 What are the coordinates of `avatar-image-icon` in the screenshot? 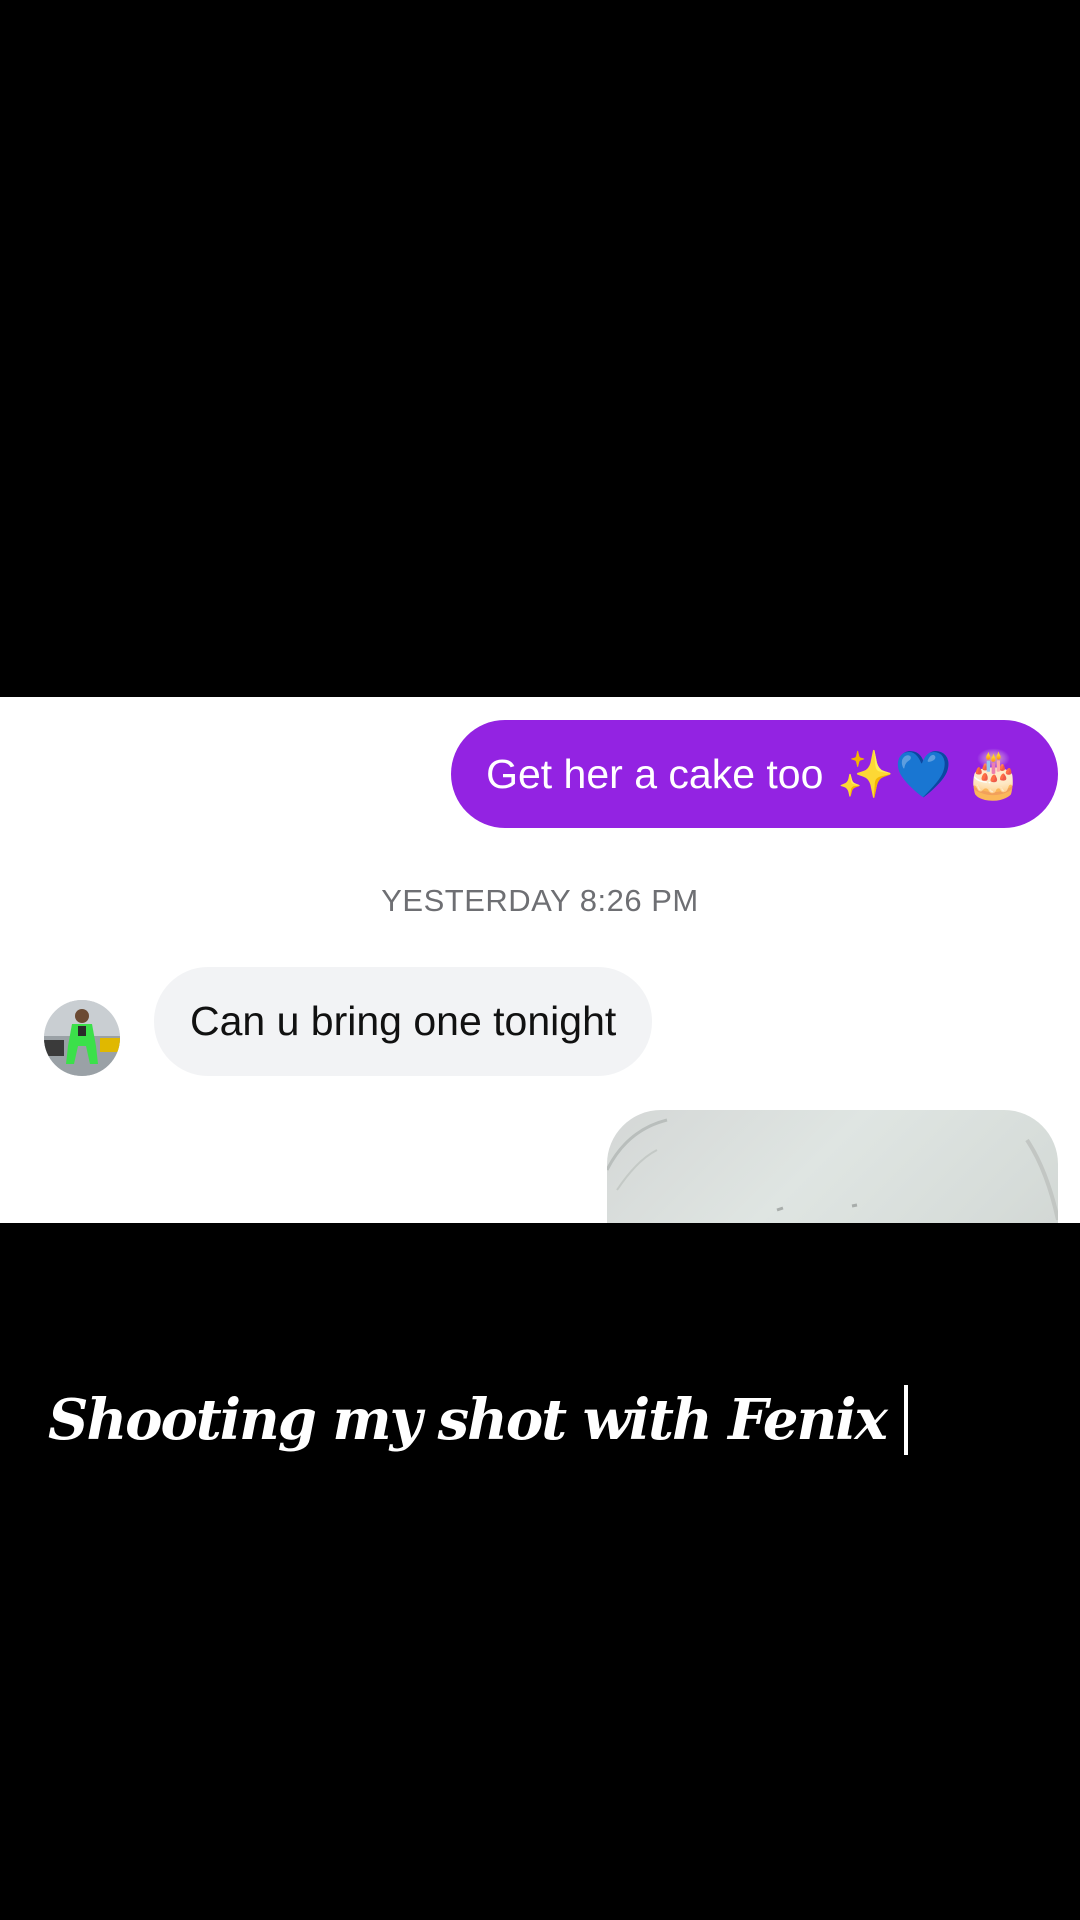 It's located at (82, 1038).